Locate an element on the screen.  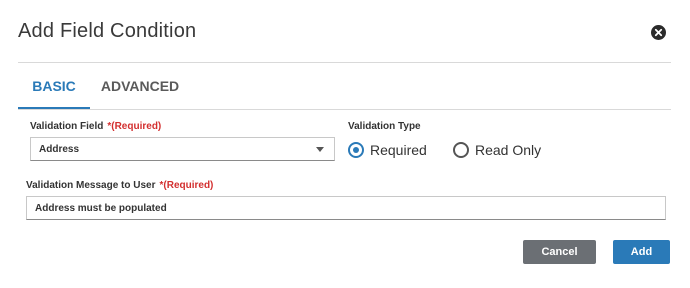
radio-required-label: Required is located at coordinates (398, 150).